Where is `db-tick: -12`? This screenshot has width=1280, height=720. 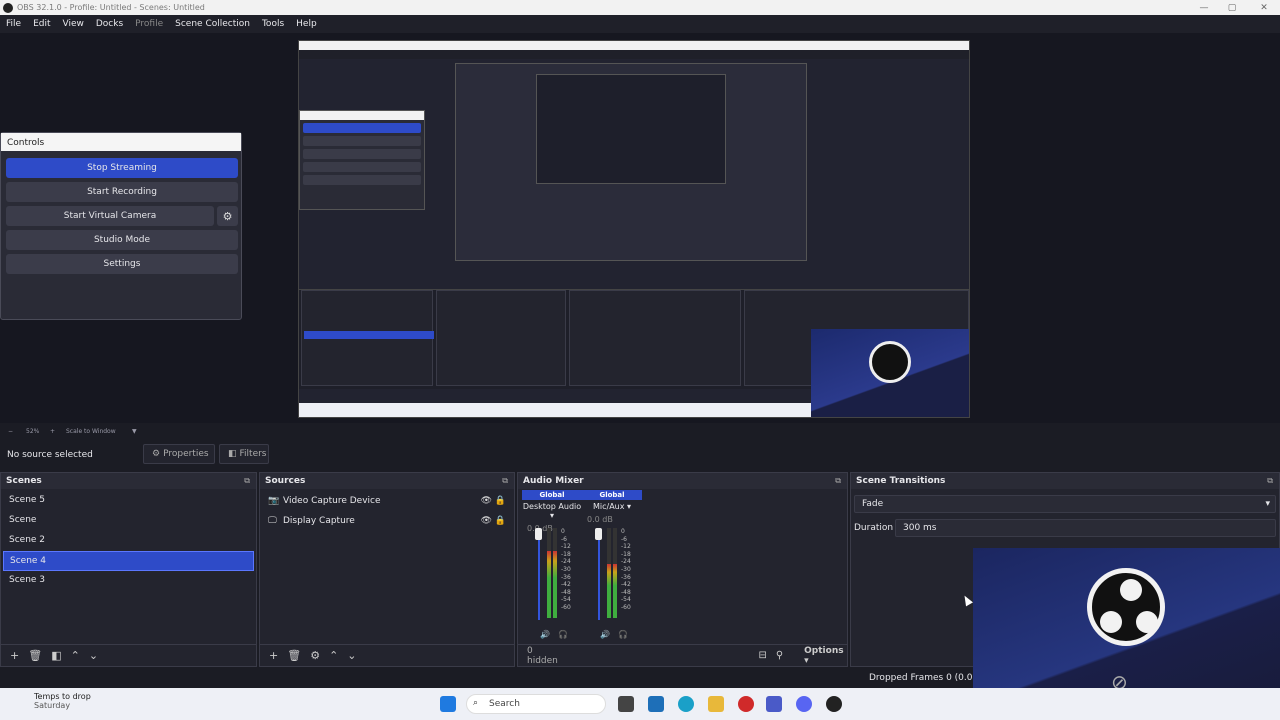 db-tick: -12 is located at coordinates (626, 547).